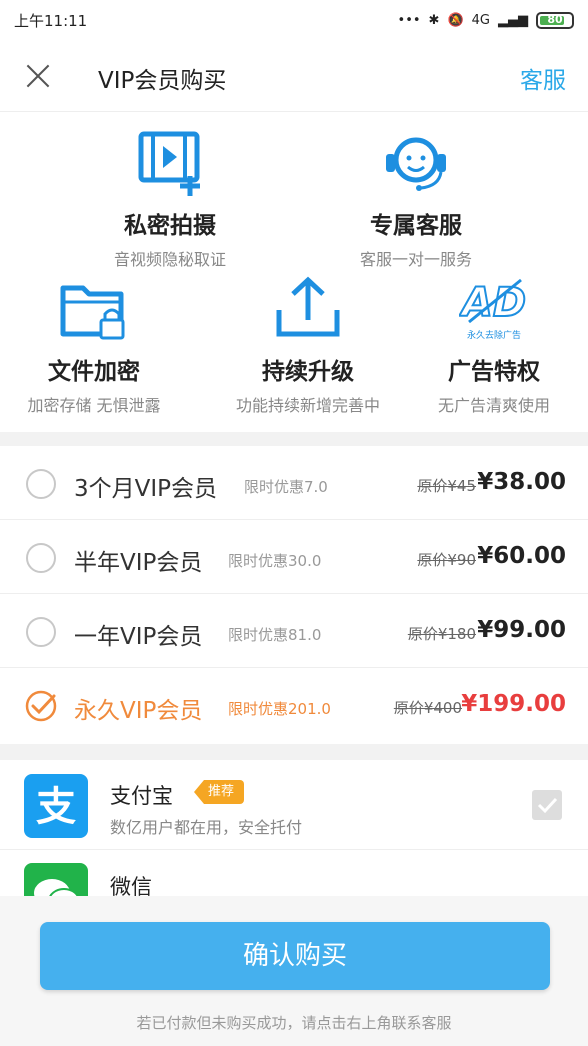 The image size is (588, 1046). What do you see at coordinates (169, 259) in the screenshot?
I see `feature-subtitle: 音视频隐秘取证` at bounding box center [169, 259].